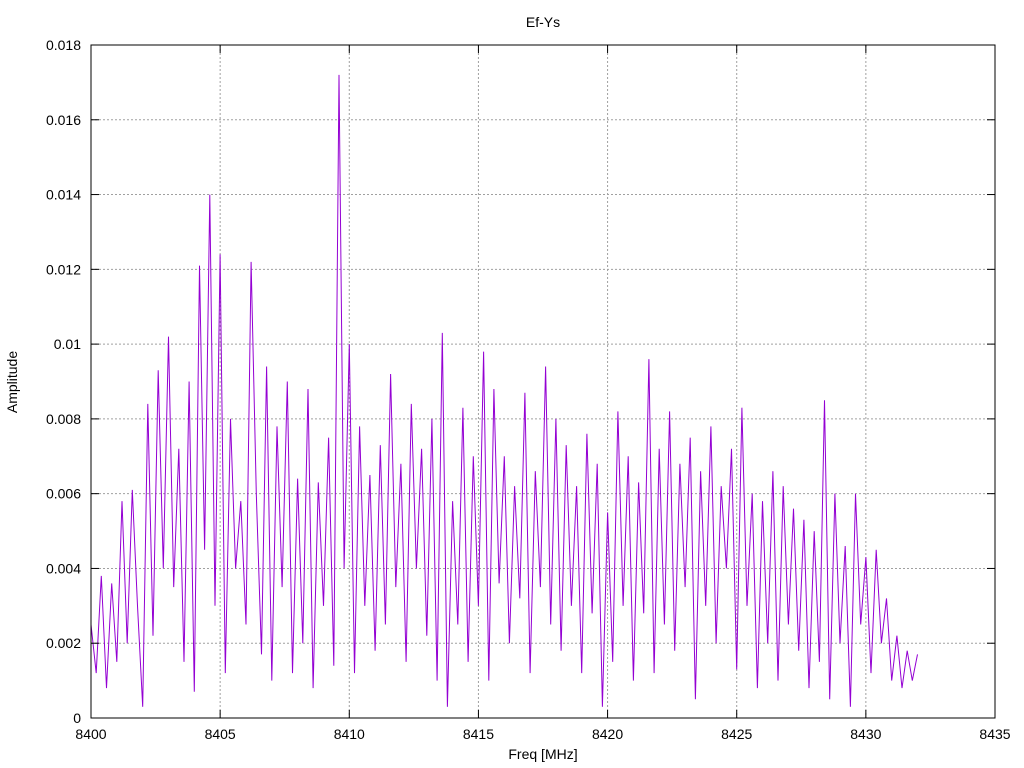 The width and height of the screenshot is (1024, 768). What do you see at coordinates (63, 494) in the screenshot?
I see `y-tick-label: 0.006` at bounding box center [63, 494].